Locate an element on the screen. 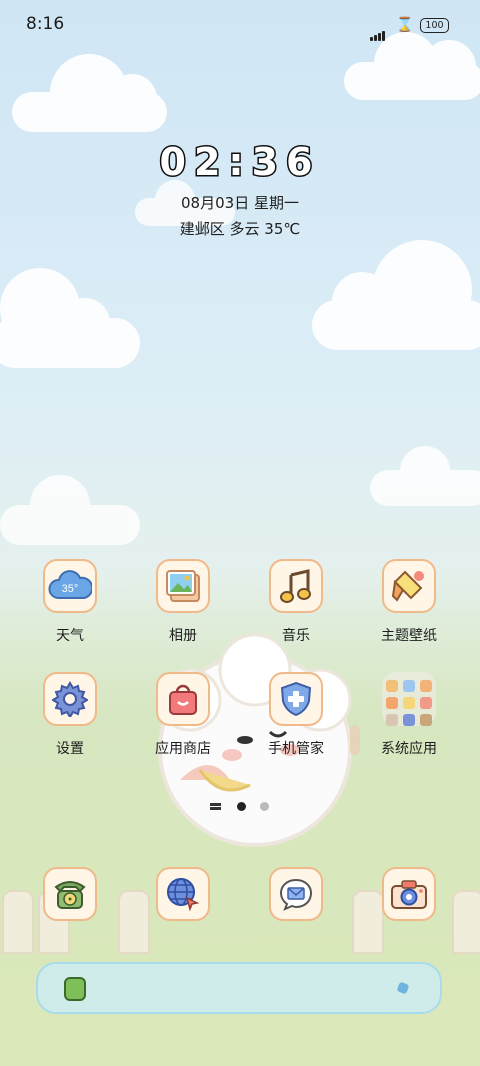 This screenshot has height=1066, width=480. page-dot is located at coordinates (265, 806).